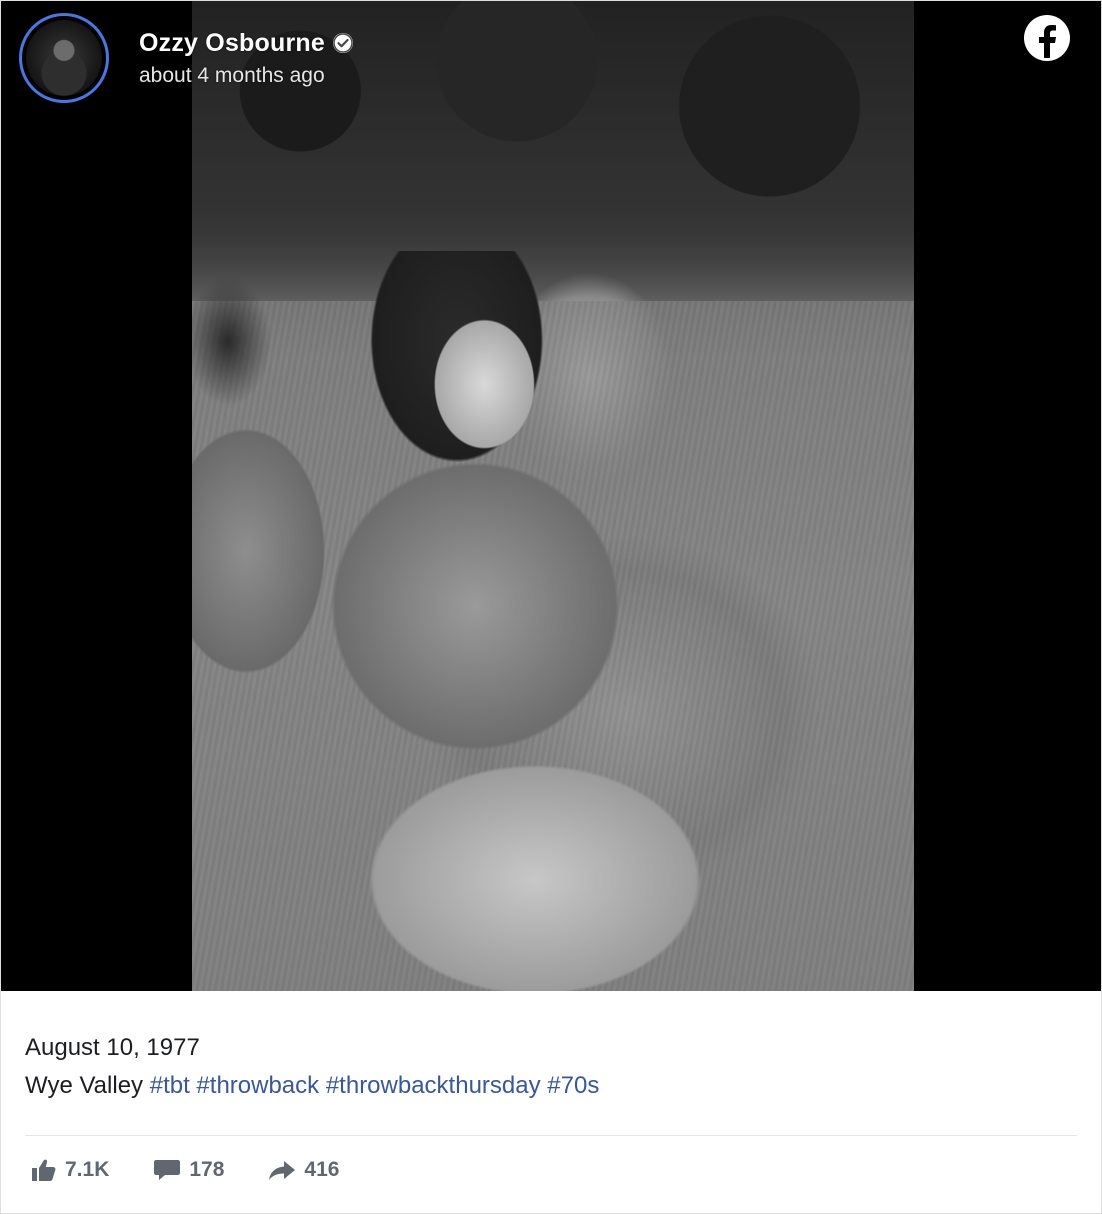 This screenshot has height=1214, width=1102. Describe the element at coordinates (573, 1085) in the screenshot. I see `hashtag-70s: #70s` at that location.